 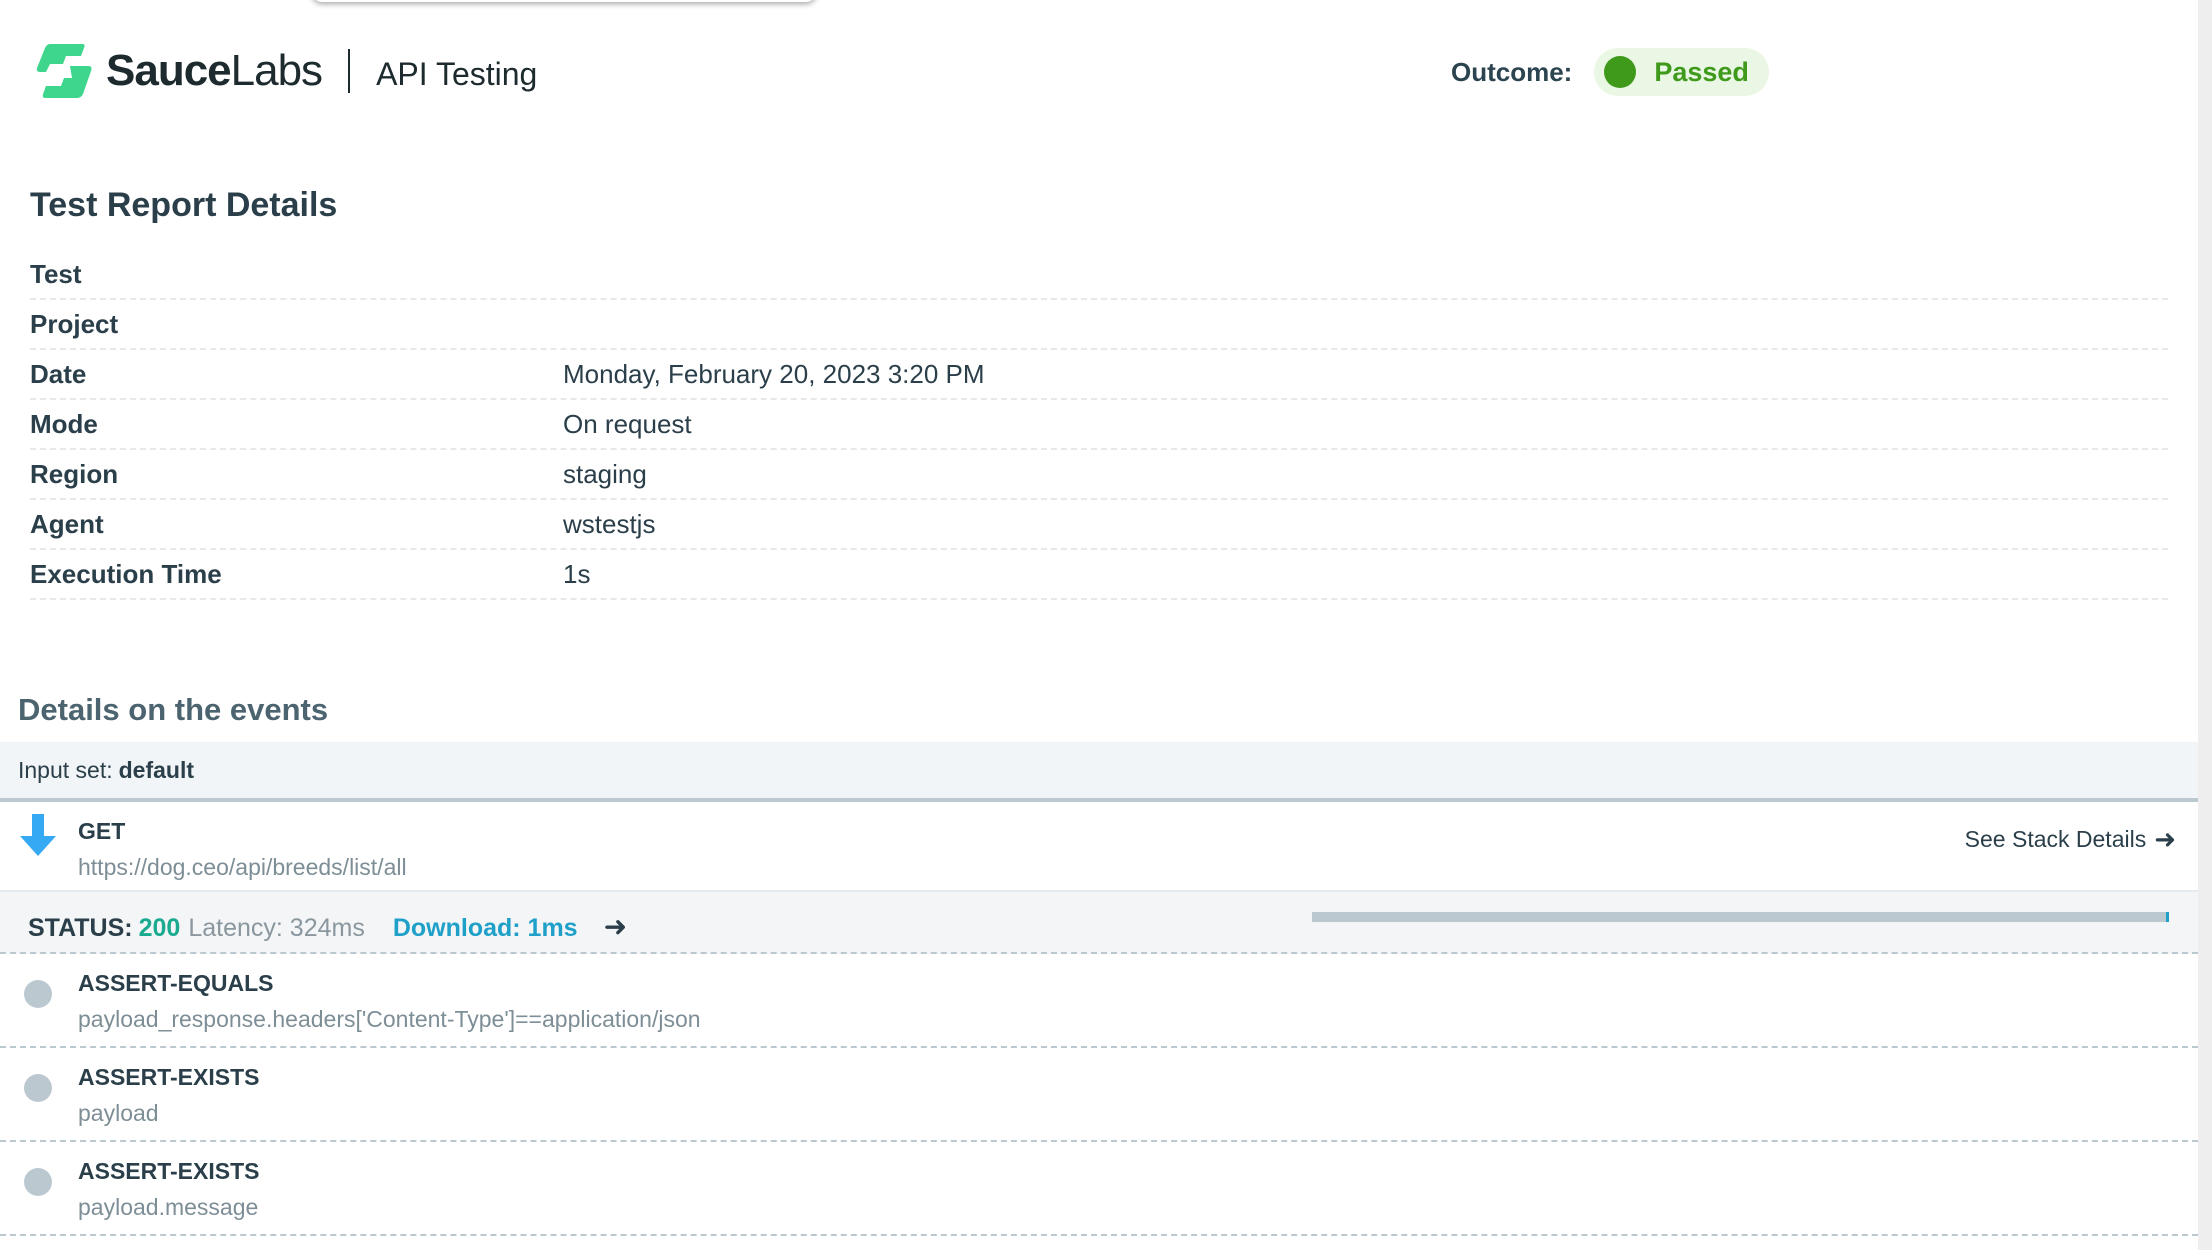 What do you see at coordinates (184, 205) in the screenshot?
I see `report-title: Test Report Details` at bounding box center [184, 205].